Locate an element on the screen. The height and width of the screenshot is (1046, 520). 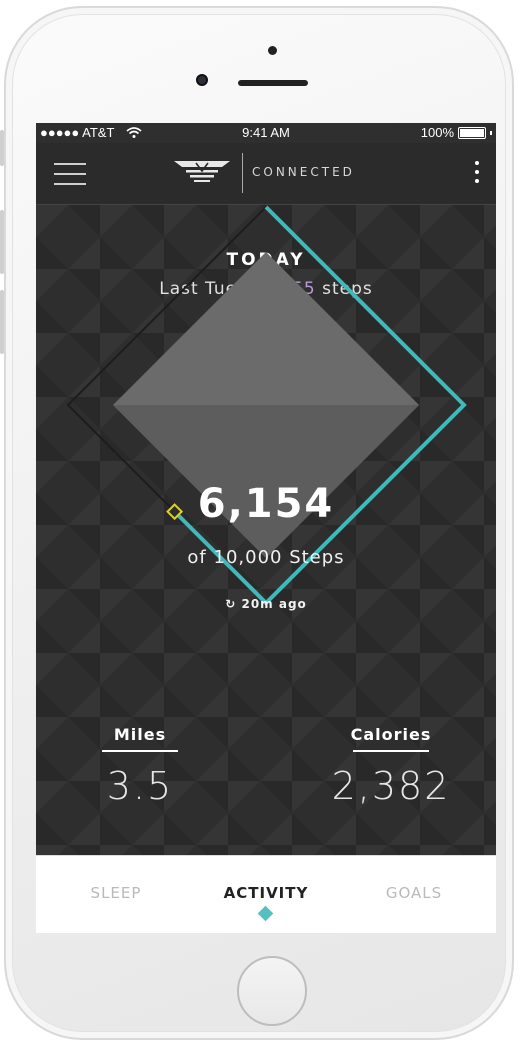
miles-underline is located at coordinates (140, 751).